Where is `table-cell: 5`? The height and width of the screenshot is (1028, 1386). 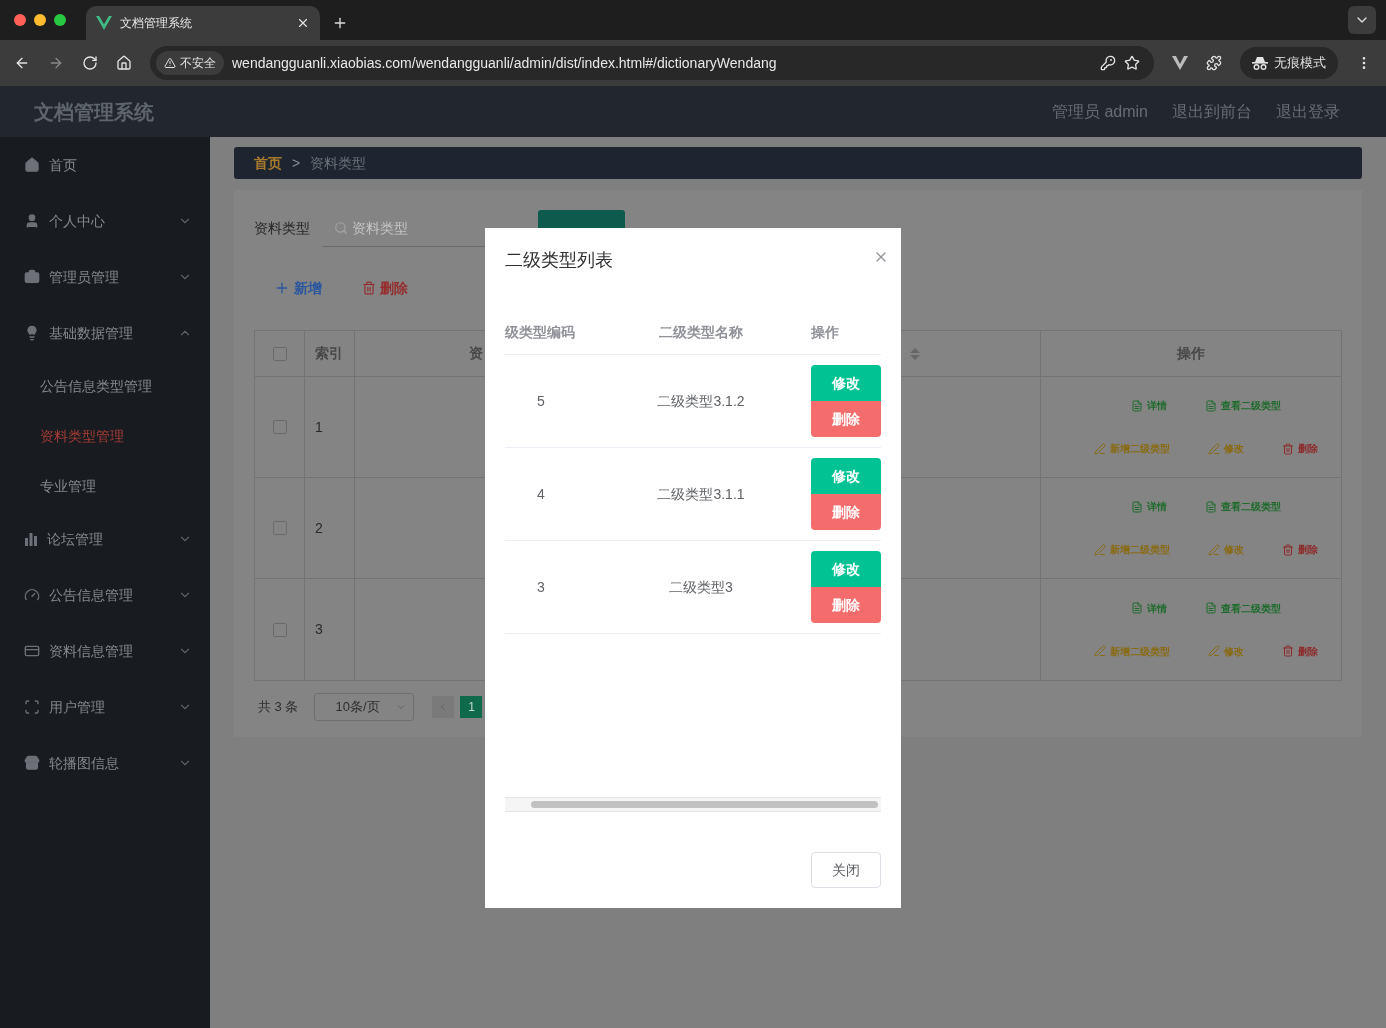 table-cell: 5 is located at coordinates (541, 400).